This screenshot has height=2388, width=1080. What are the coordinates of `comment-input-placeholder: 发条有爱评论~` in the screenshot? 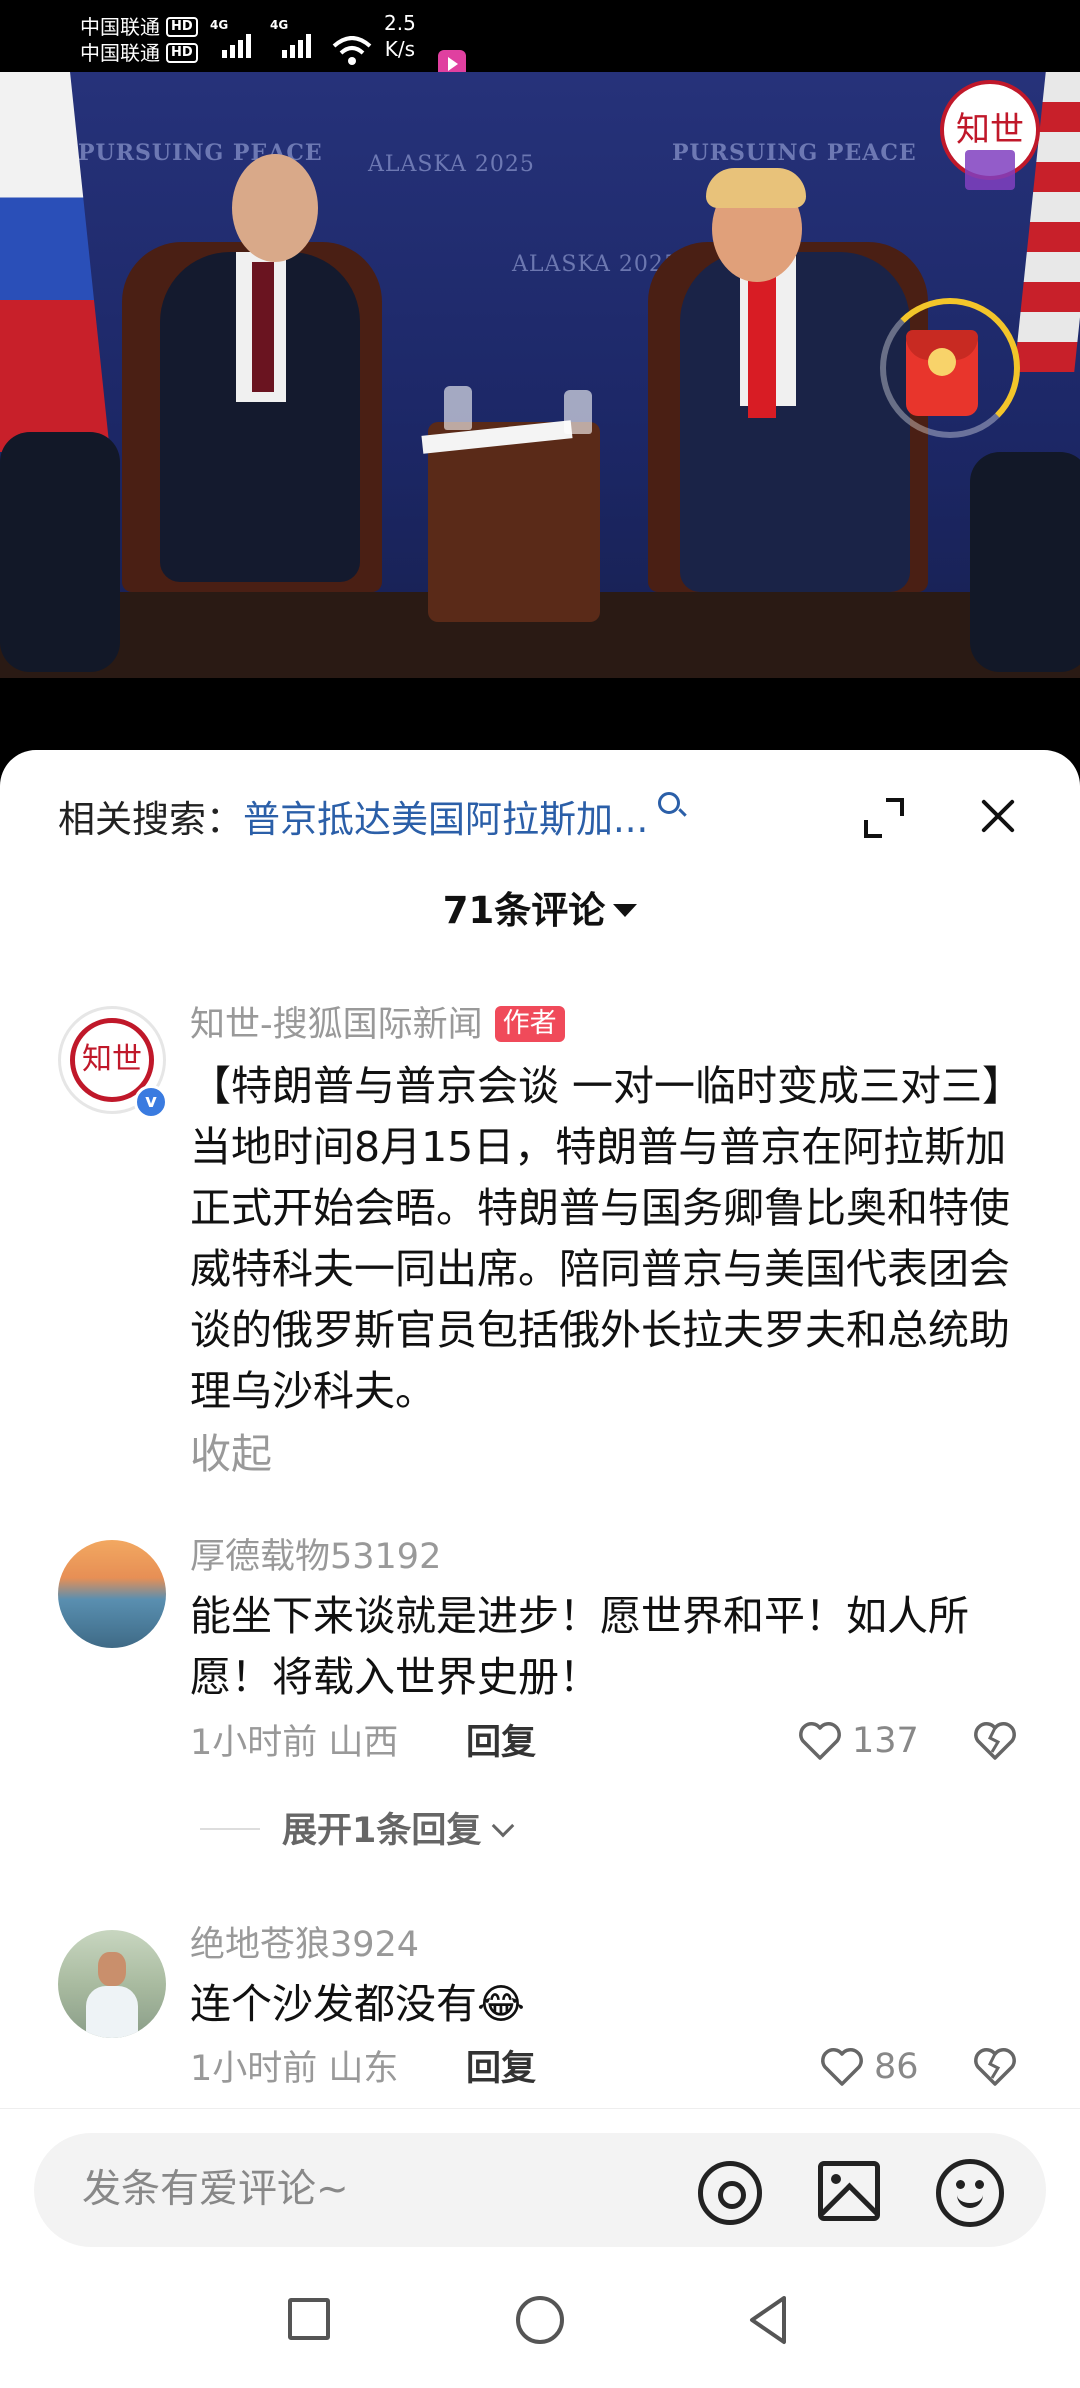 It's located at (215, 2189).